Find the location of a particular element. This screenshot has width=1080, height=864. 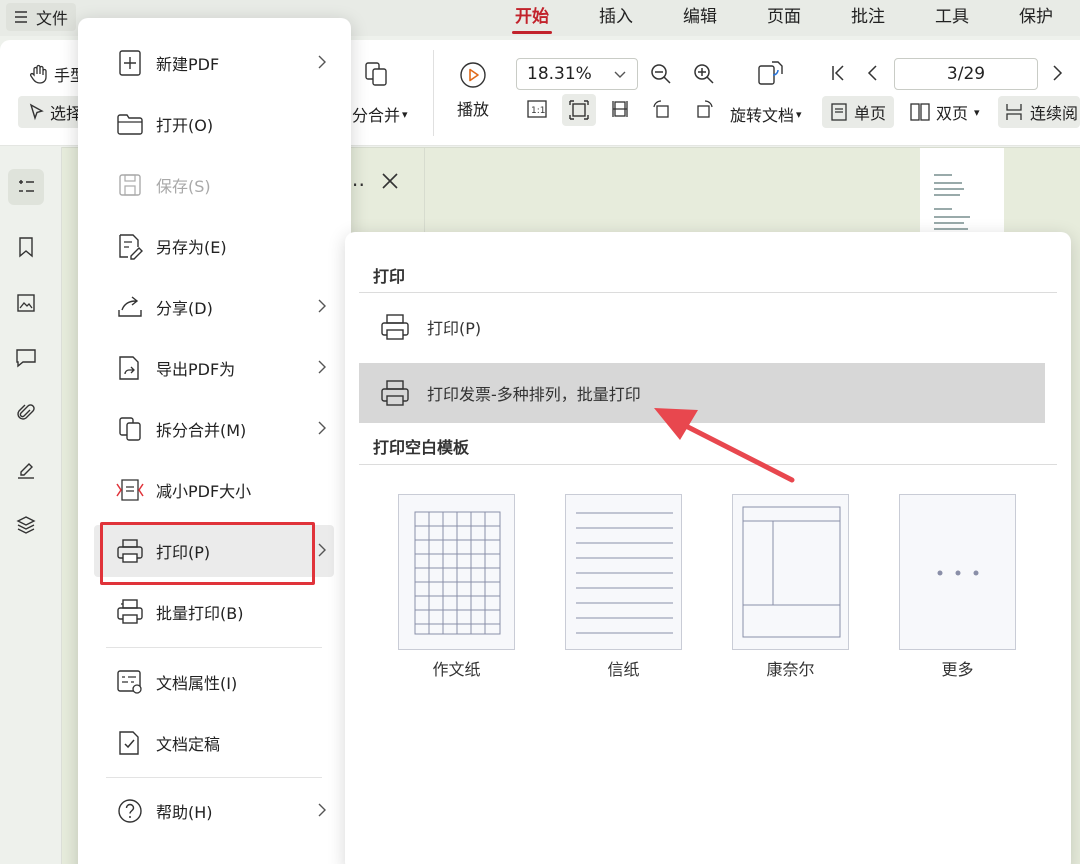

menu-help: 帮助(H) is located at coordinates (214, 811).